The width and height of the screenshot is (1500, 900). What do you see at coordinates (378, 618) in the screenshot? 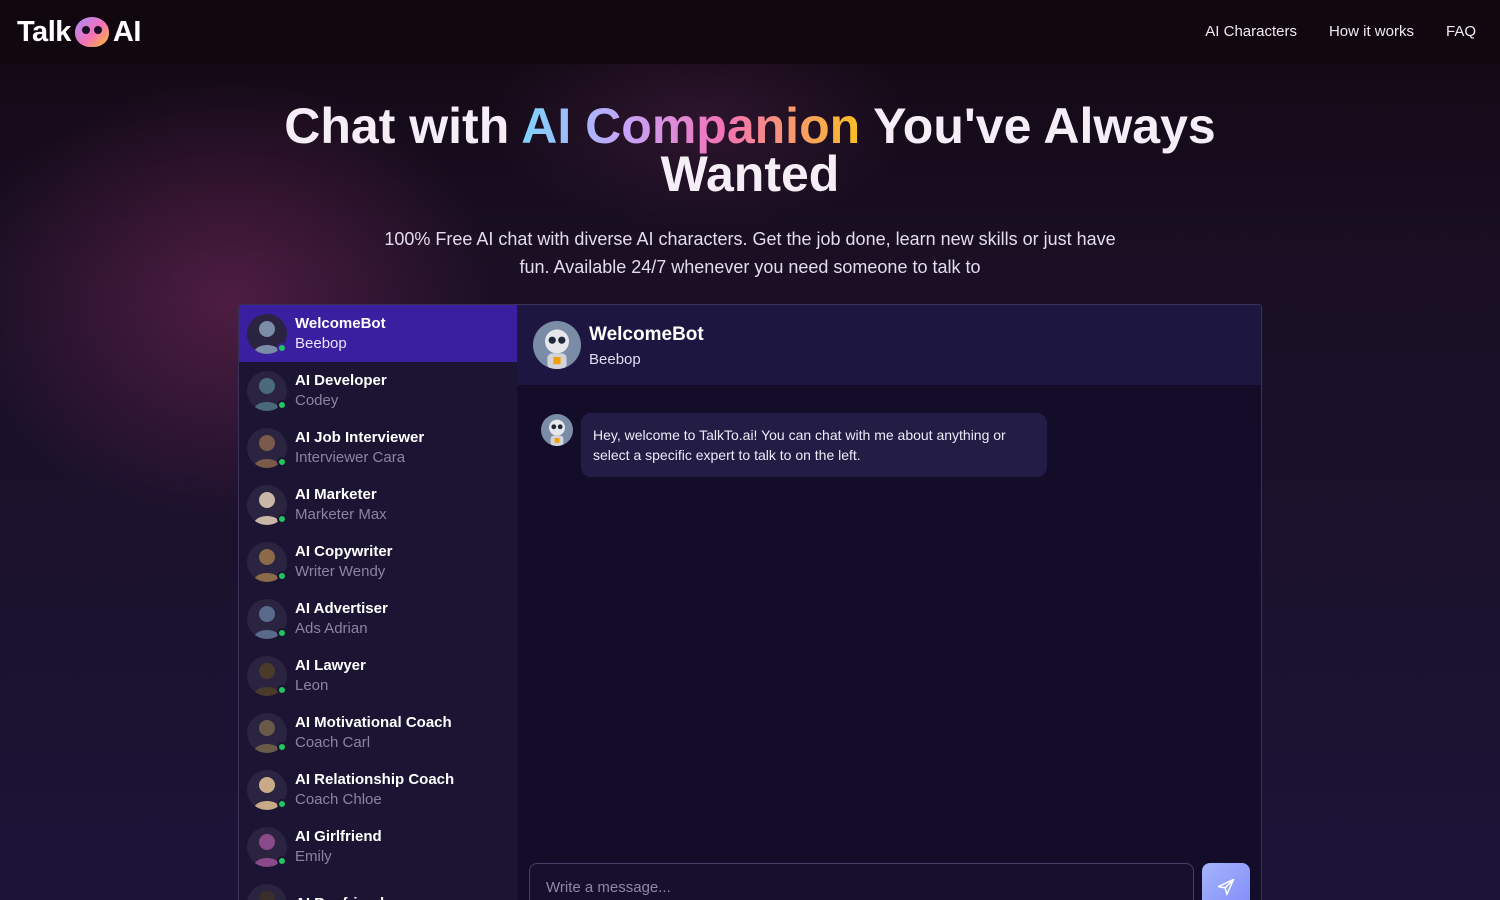
I see `sidebar-contact: AI Advertiser Ads Adrian` at bounding box center [378, 618].